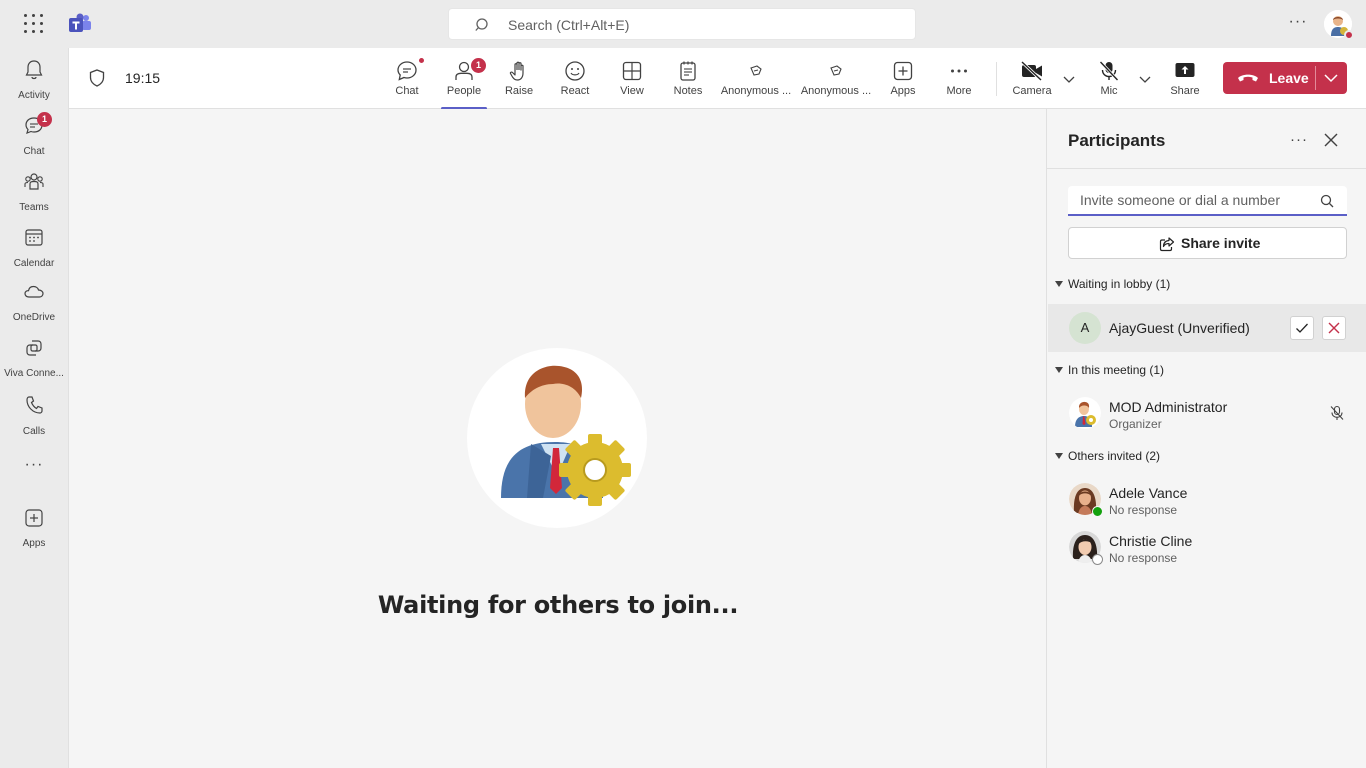  I want to click on grid-view-icon, so click(632, 71).